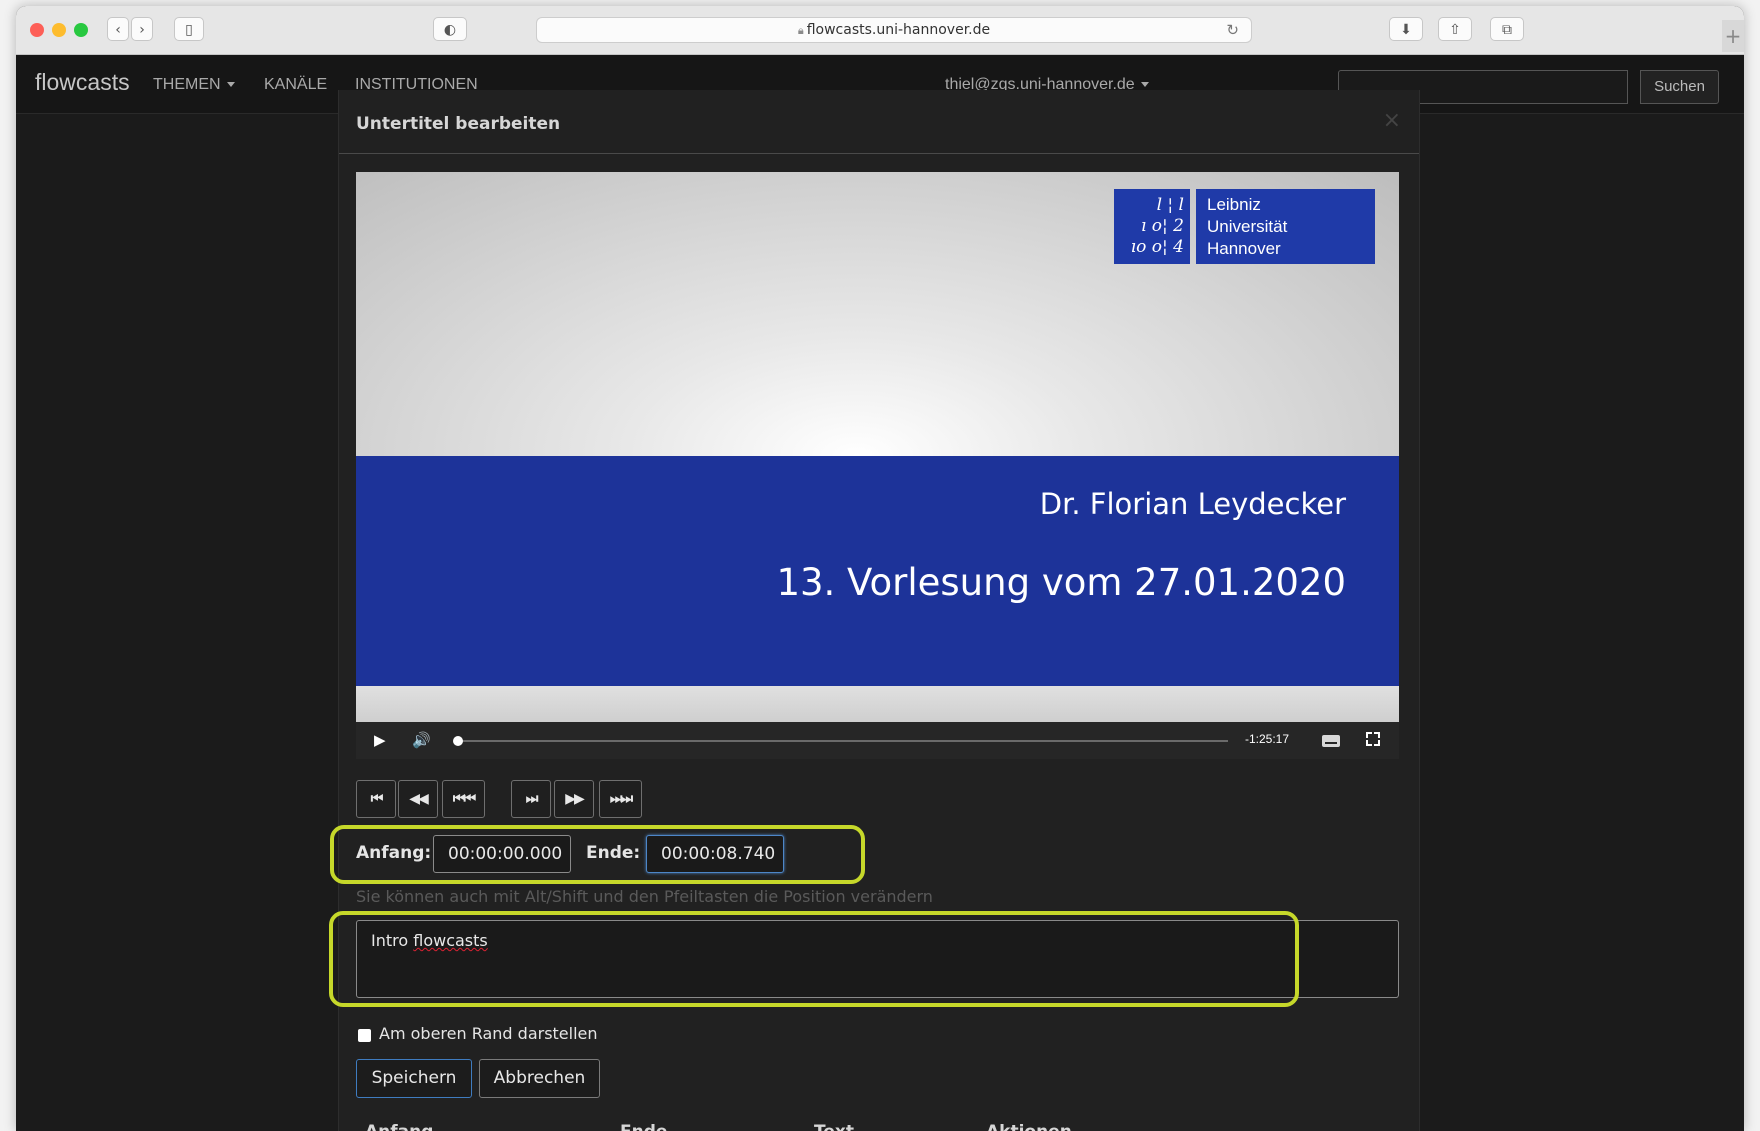 This screenshot has width=1760, height=1131. What do you see at coordinates (898, 30) in the screenshot?
I see `url-text: flowcasts.uni-hannover.de` at bounding box center [898, 30].